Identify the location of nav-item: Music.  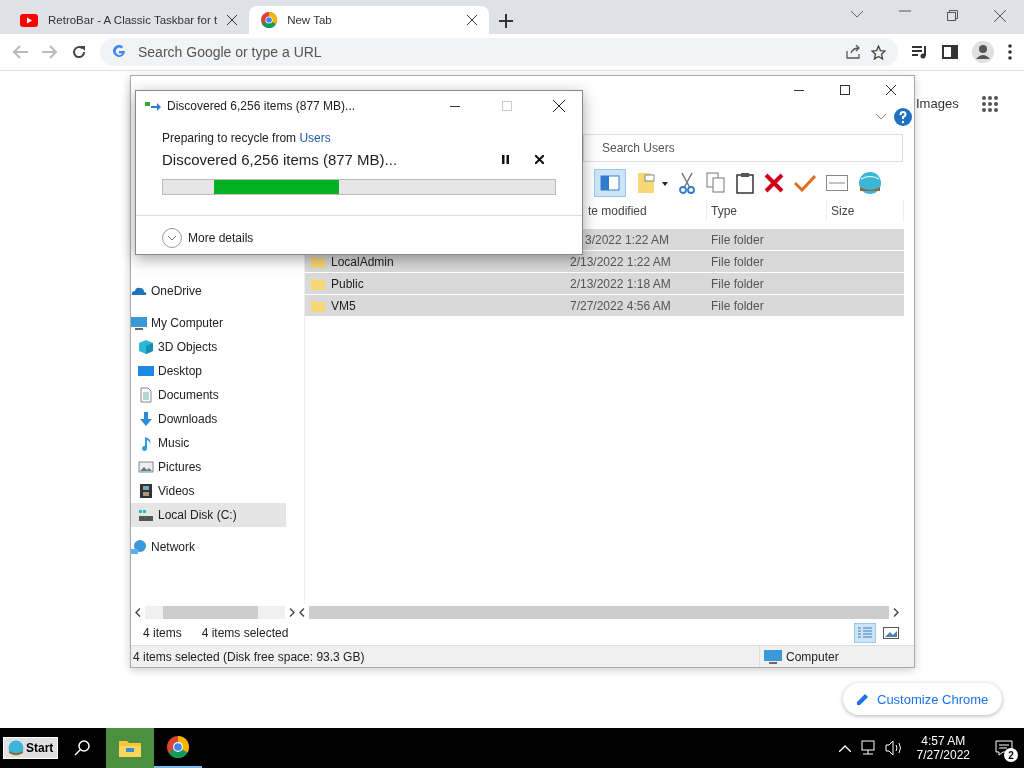
(208, 443).